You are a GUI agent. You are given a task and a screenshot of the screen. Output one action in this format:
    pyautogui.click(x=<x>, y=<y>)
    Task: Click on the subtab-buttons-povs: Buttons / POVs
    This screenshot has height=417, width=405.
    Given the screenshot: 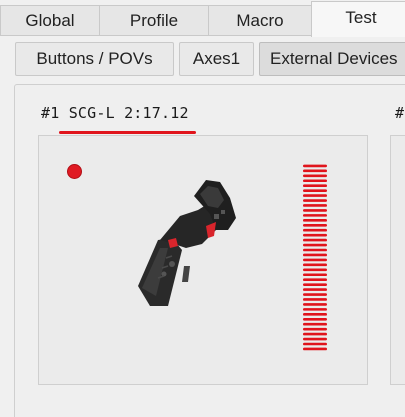 What is the action you would take?
    pyautogui.click(x=94, y=59)
    